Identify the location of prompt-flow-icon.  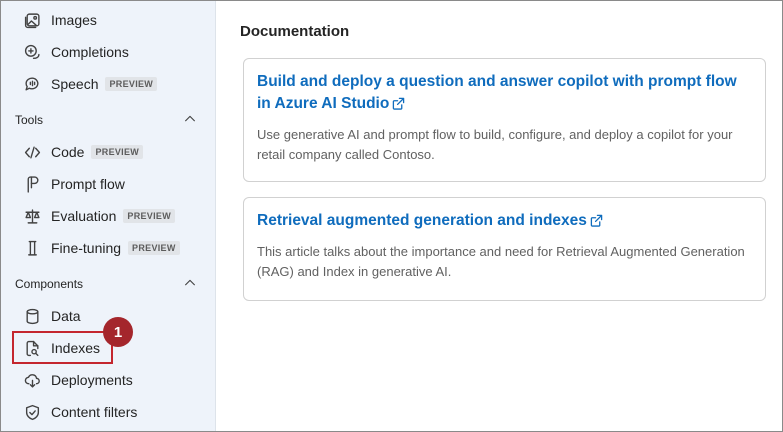
(32, 184).